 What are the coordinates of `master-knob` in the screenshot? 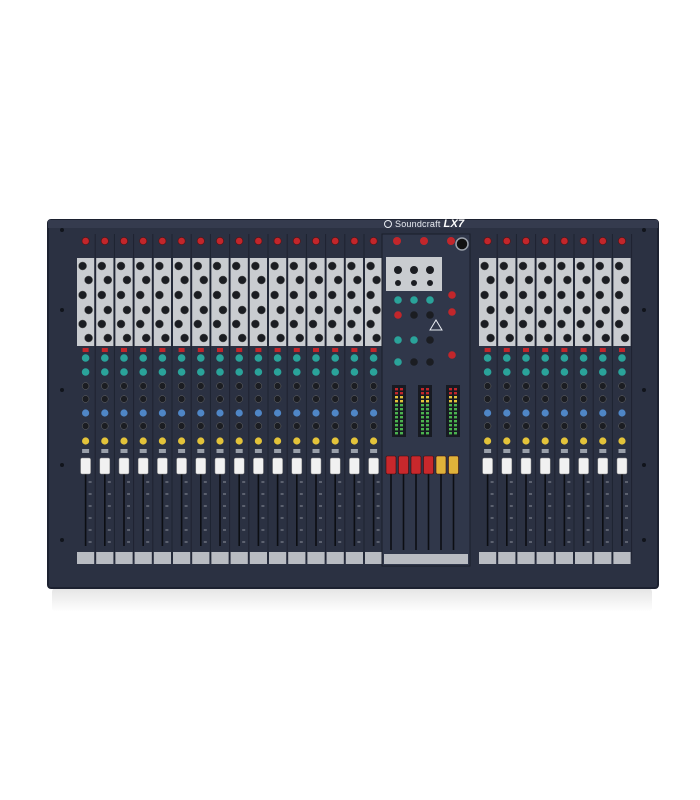 It's located at (451, 241).